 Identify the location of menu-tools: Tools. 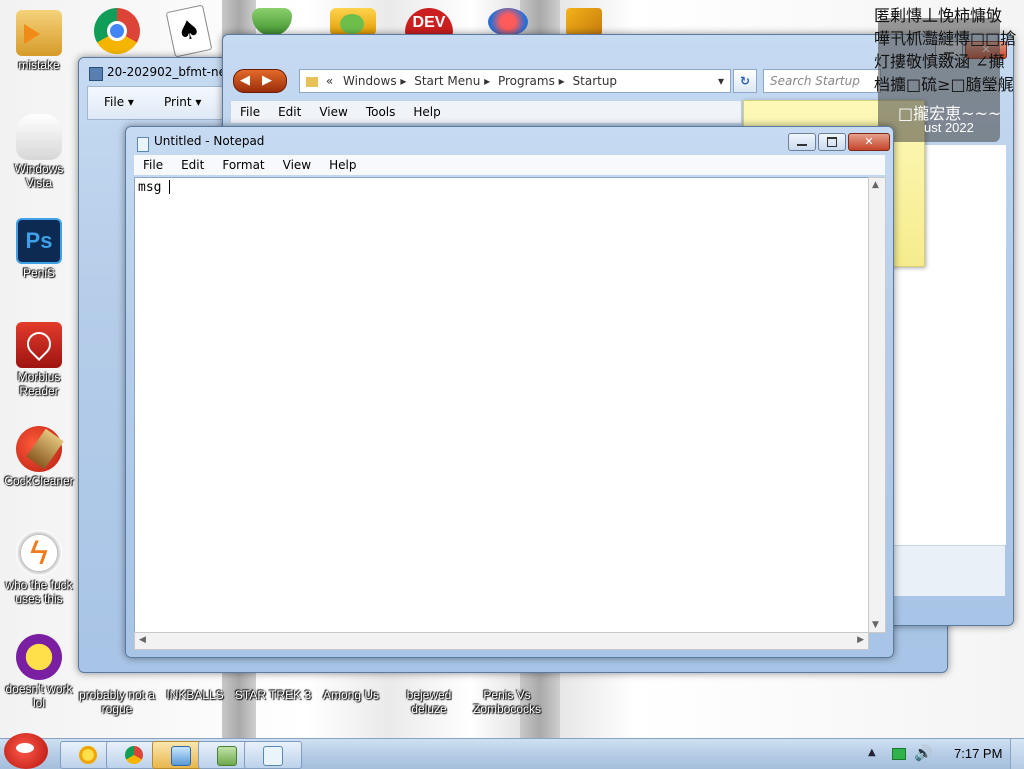
(381, 112).